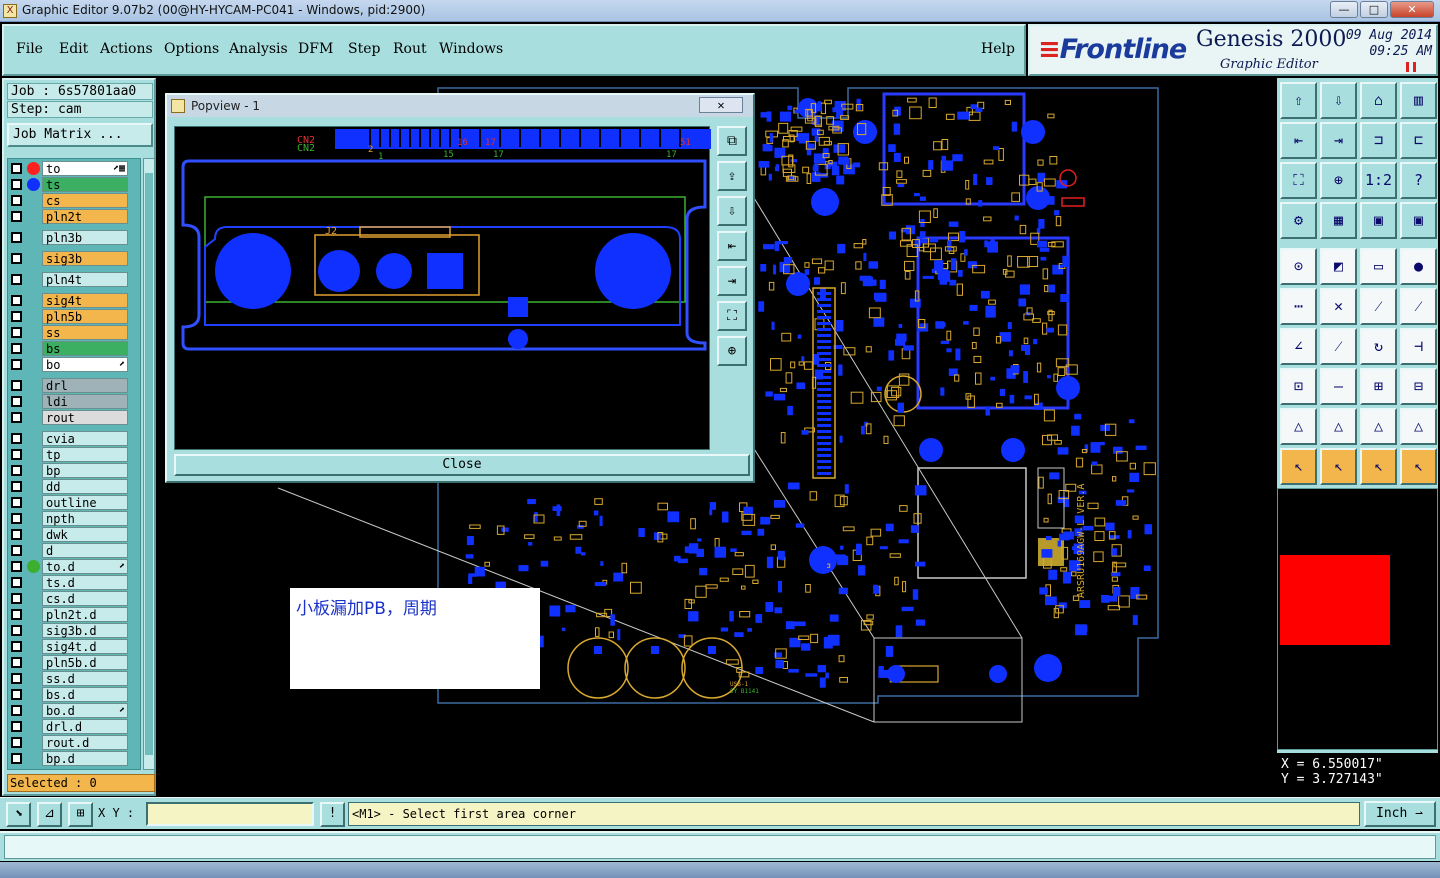  I want to click on layer-name: drl, so click(85, 385).